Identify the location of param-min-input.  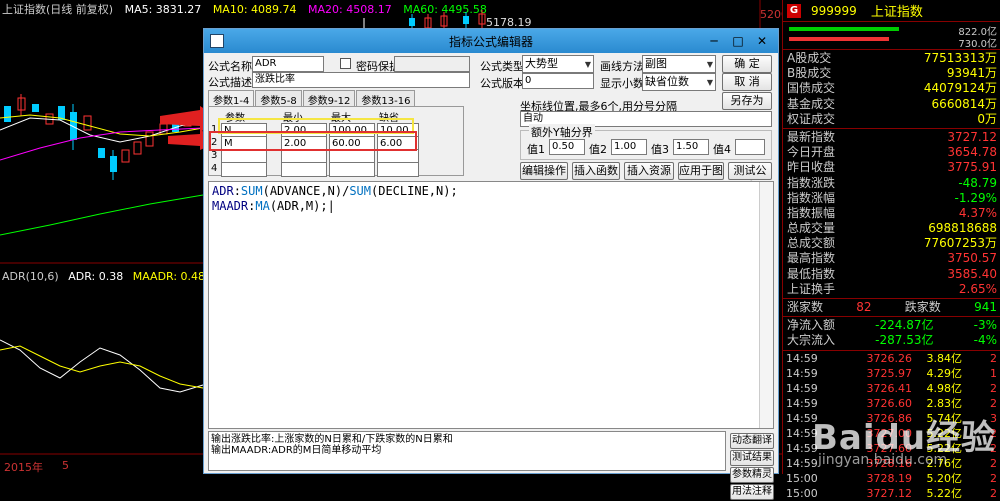
(304, 169).